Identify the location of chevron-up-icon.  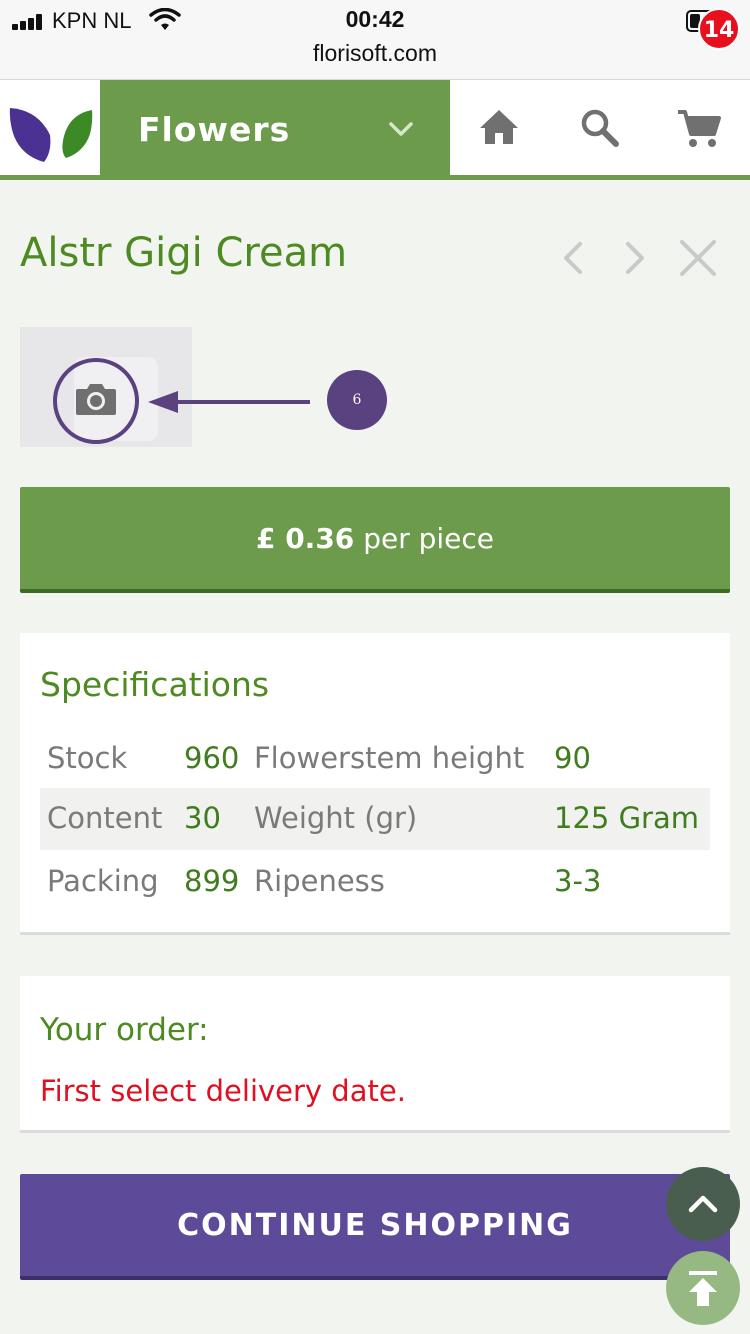
(703, 1204).